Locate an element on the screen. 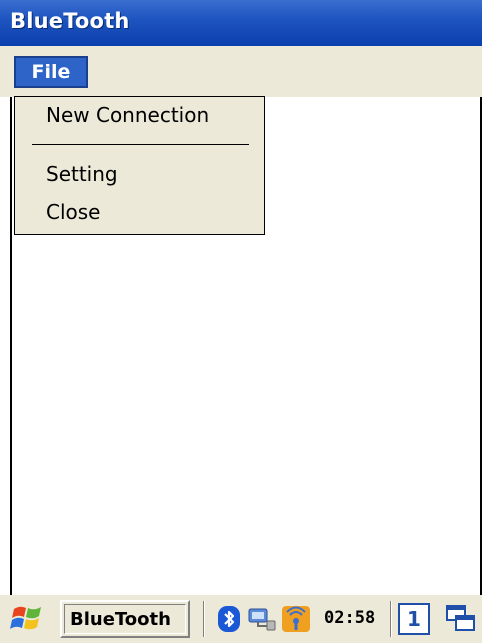 Image resolution: width=482 pixels, height=643 pixels. menu-bar: File is located at coordinates (241, 71).